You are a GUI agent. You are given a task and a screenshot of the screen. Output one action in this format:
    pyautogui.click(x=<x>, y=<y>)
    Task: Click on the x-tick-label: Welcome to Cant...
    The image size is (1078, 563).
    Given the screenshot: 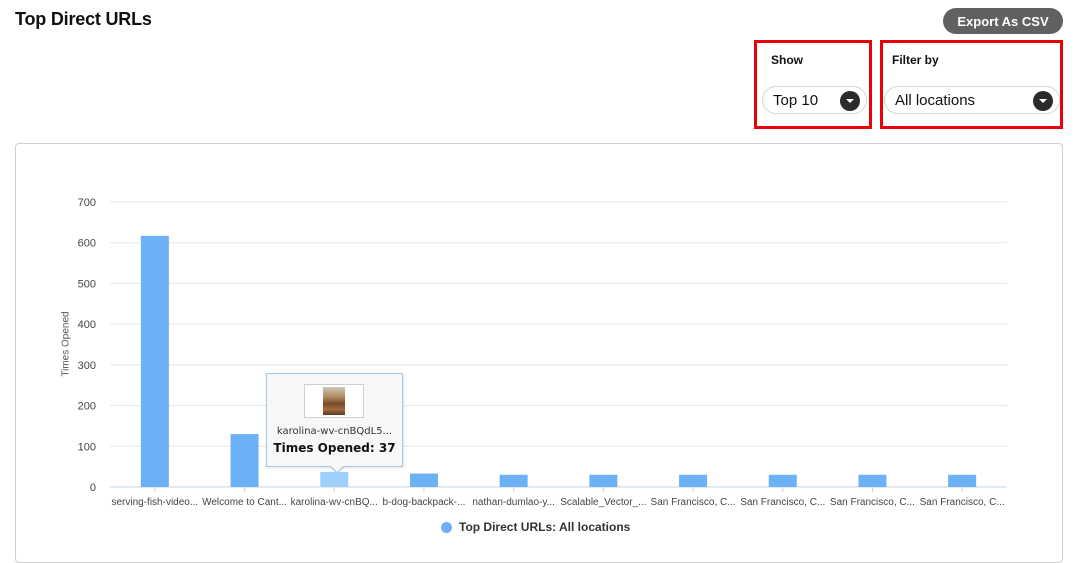 What is the action you would take?
    pyautogui.click(x=244, y=502)
    